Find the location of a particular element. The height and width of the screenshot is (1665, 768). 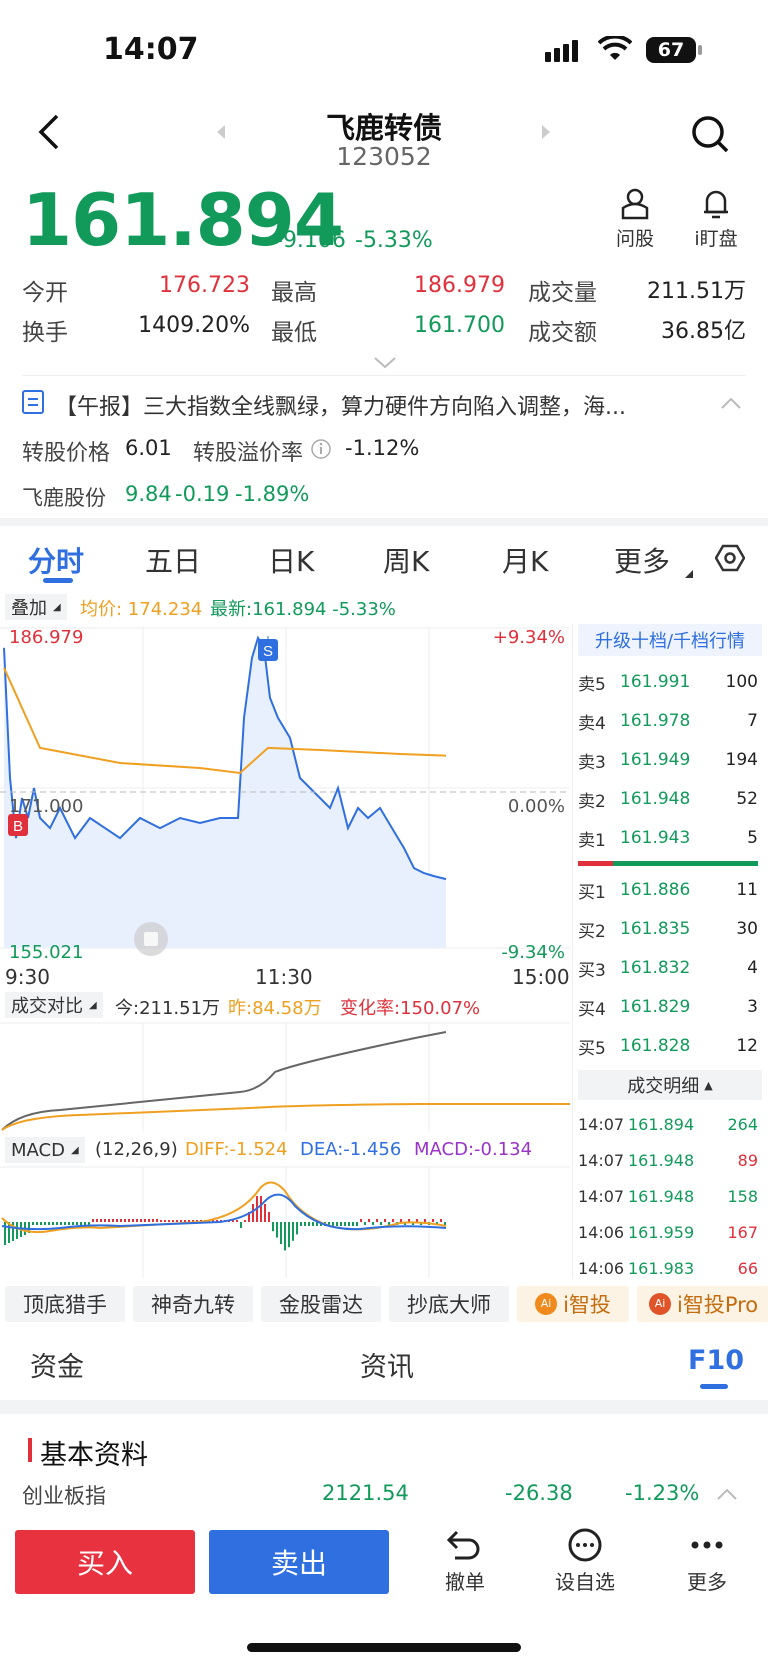

time-mid-label: 11:30 is located at coordinates (284, 977).